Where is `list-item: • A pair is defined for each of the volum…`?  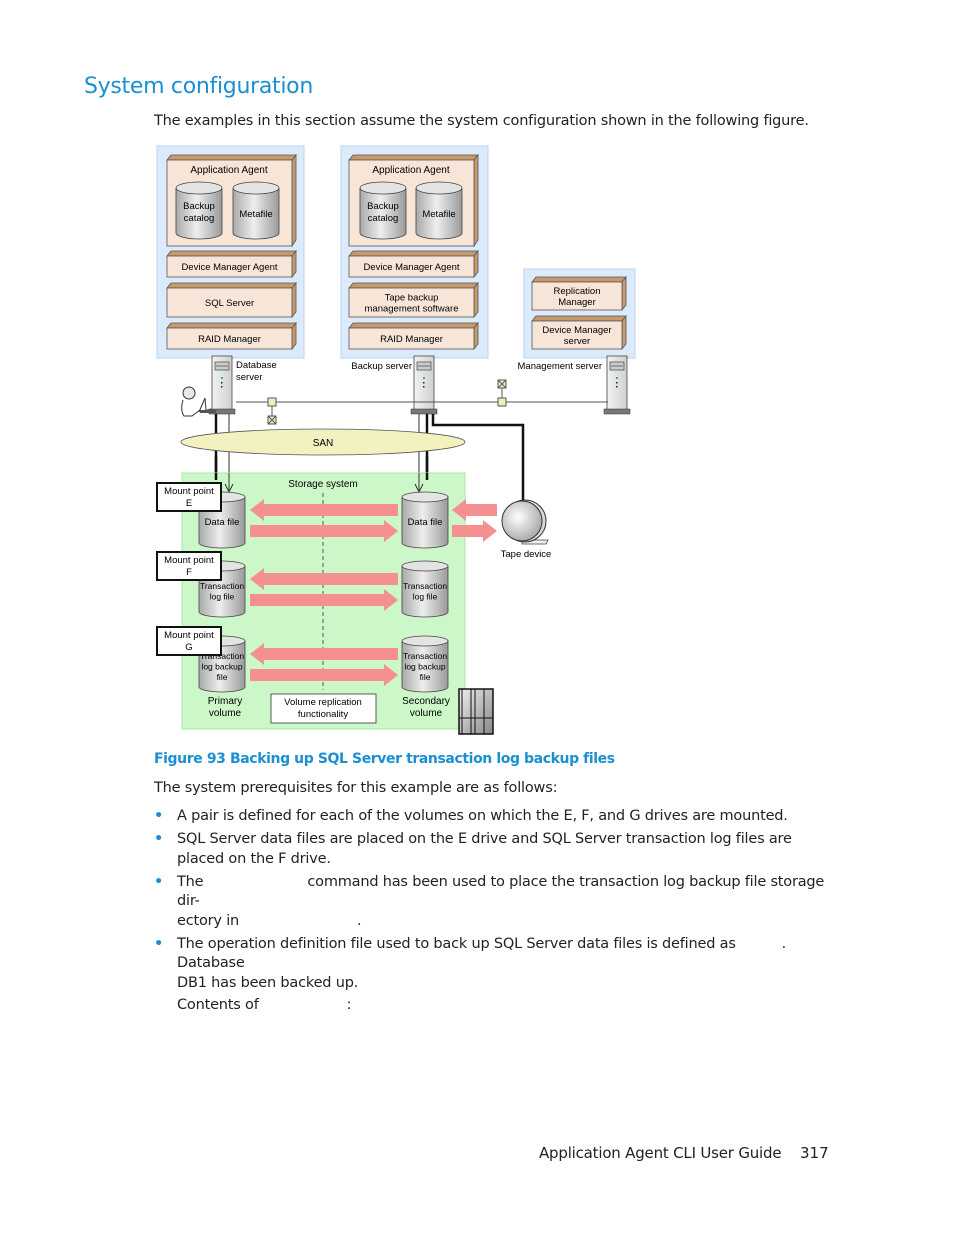
list-item: • A pair is defined for each of the volum… is located at coordinates (494, 817).